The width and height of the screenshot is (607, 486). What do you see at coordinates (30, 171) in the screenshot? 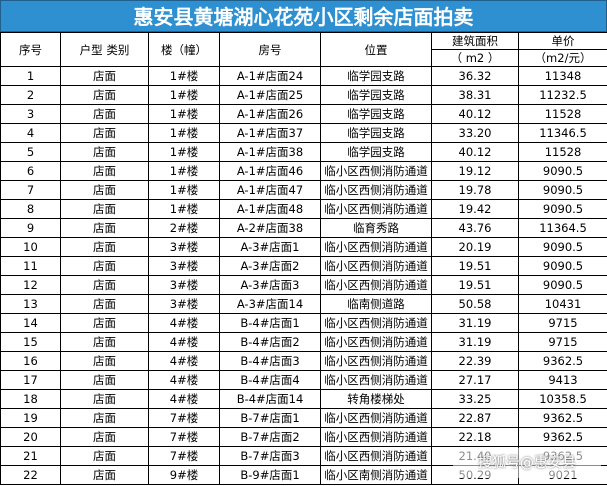
I see `cell-seq: 6` at bounding box center [30, 171].